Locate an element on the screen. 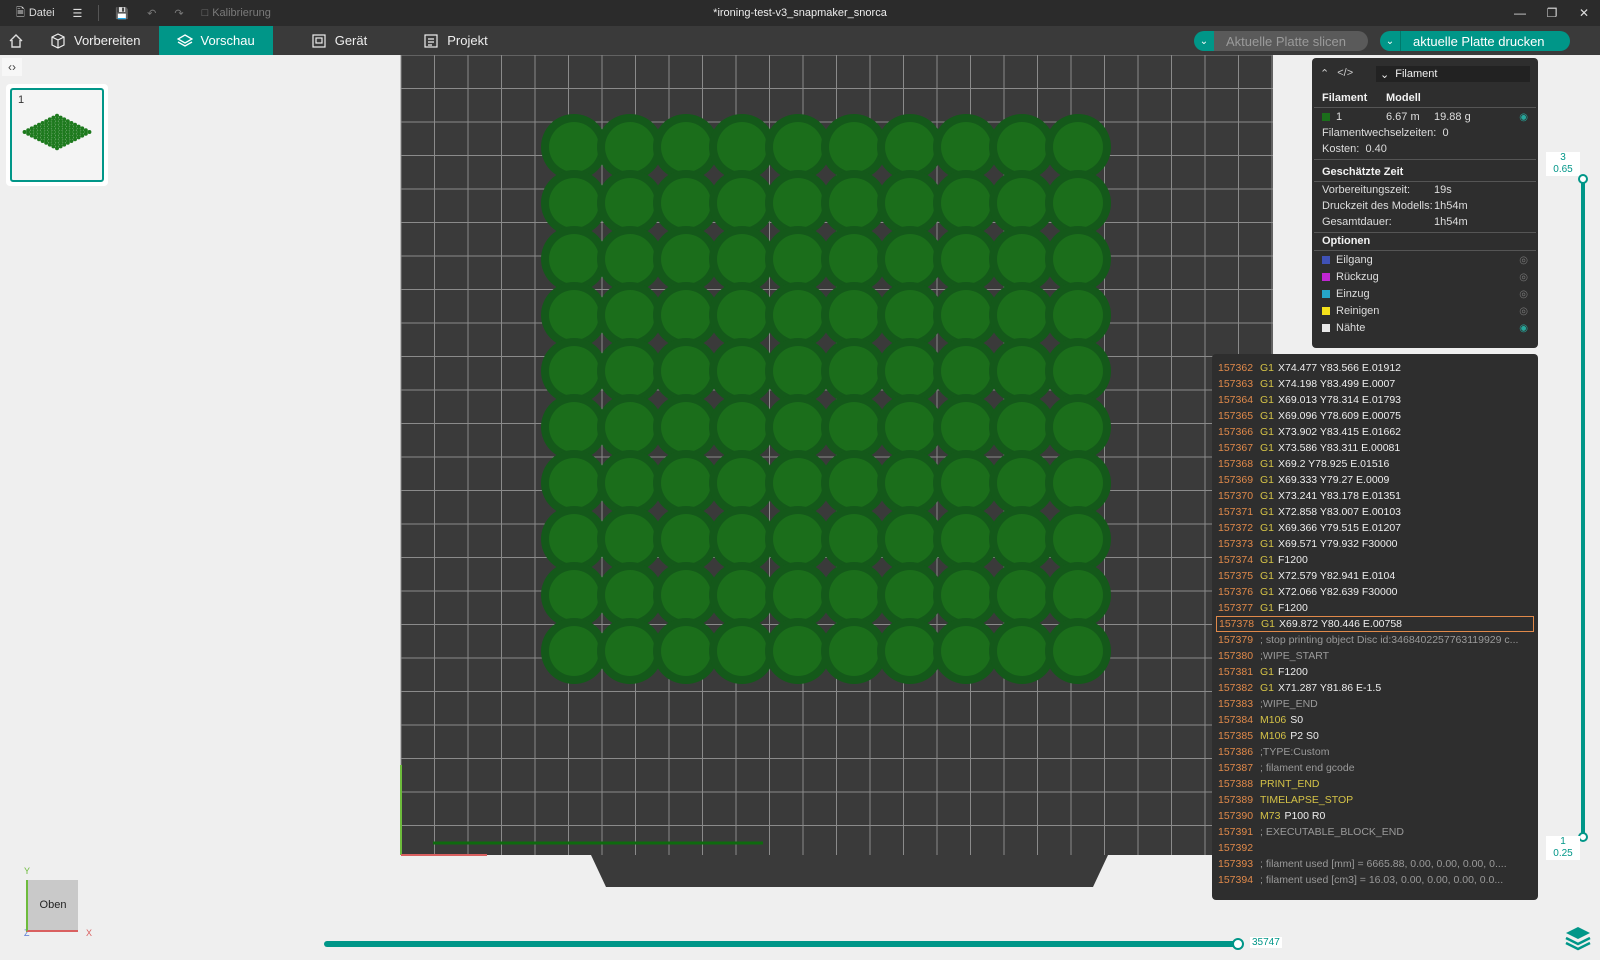 This screenshot has width=1600, height=960. gcode-line: 157388 PRINT_END is located at coordinates (1375, 784).